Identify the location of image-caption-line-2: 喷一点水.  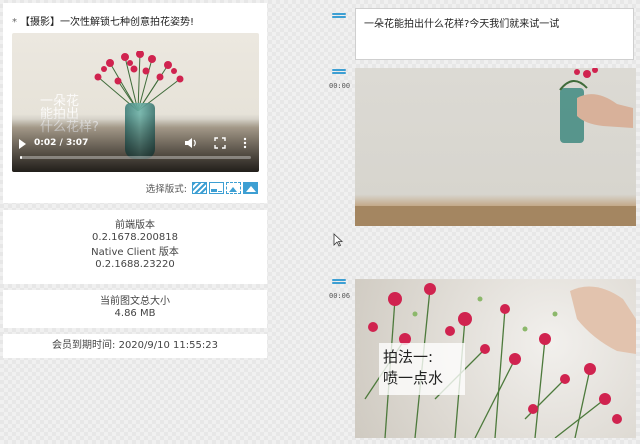
(413, 378).